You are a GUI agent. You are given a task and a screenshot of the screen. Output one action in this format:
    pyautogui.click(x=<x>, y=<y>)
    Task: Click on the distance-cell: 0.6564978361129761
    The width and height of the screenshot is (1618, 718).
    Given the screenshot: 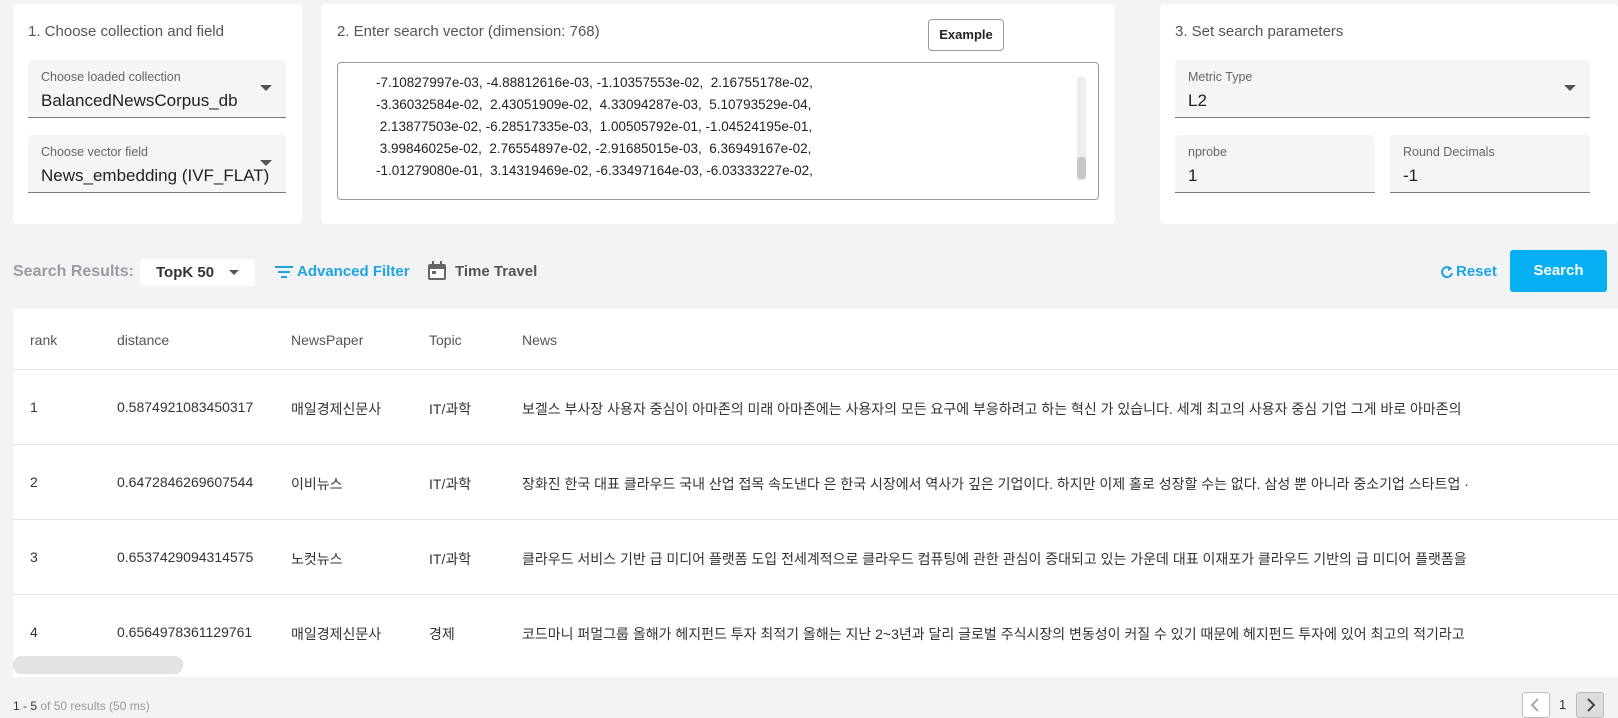 What is the action you would take?
    pyautogui.click(x=185, y=632)
    